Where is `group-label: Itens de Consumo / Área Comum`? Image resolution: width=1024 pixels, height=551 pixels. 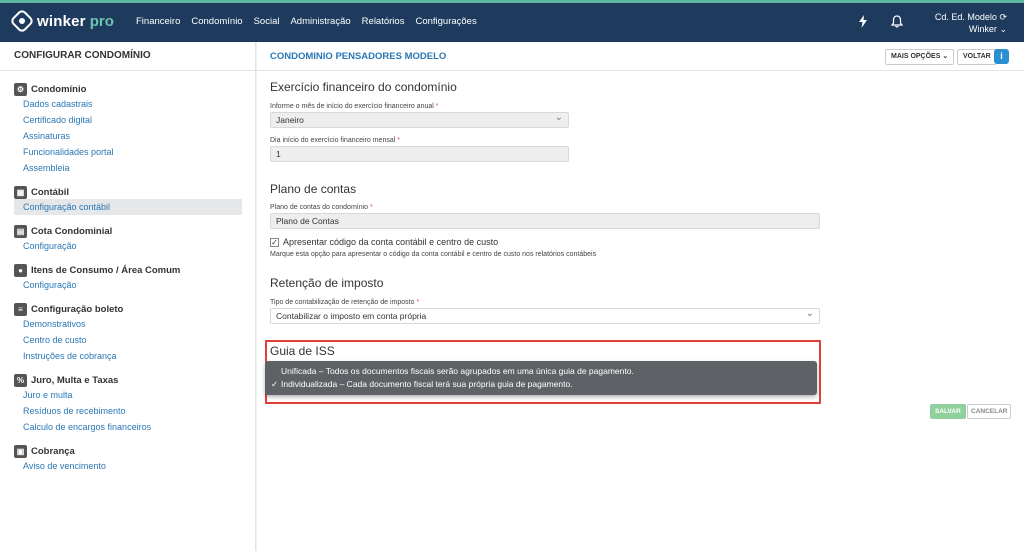
group-label: Itens de Consumo / Área Comum is located at coordinates (106, 270).